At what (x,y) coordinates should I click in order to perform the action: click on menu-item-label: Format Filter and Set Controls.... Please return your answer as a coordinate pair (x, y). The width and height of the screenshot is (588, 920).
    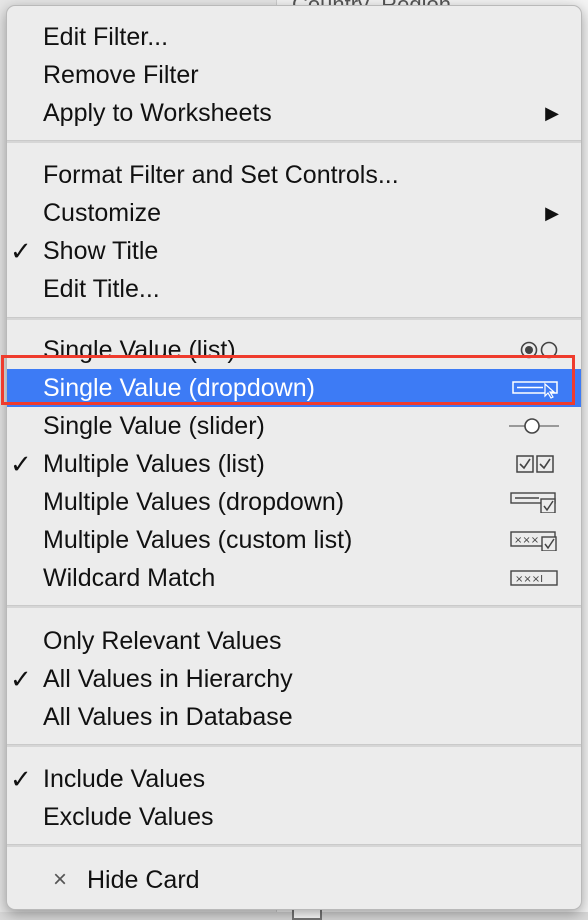
    Looking at the image, I should click on (221, 175).